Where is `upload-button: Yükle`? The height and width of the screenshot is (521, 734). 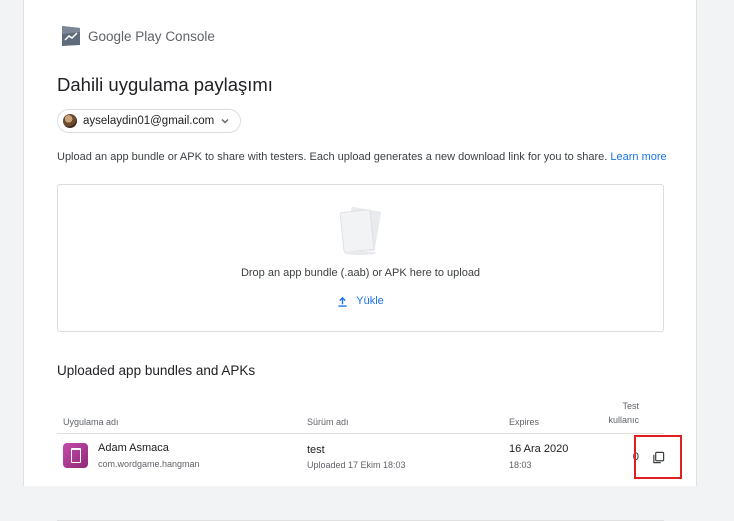
upload-button: Yükle is located at coordinates (360, 301).